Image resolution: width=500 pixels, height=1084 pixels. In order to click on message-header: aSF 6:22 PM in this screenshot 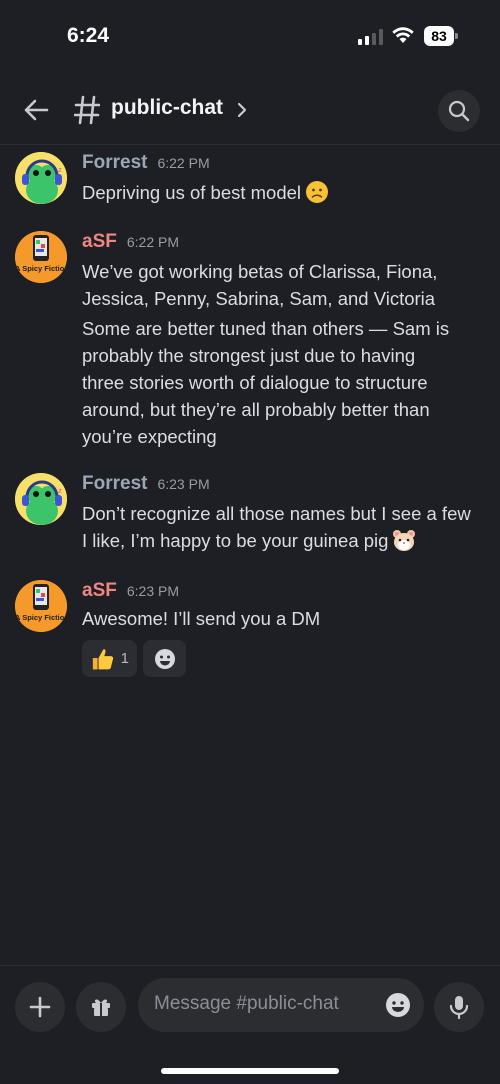, I will do `click(130, 243)`.